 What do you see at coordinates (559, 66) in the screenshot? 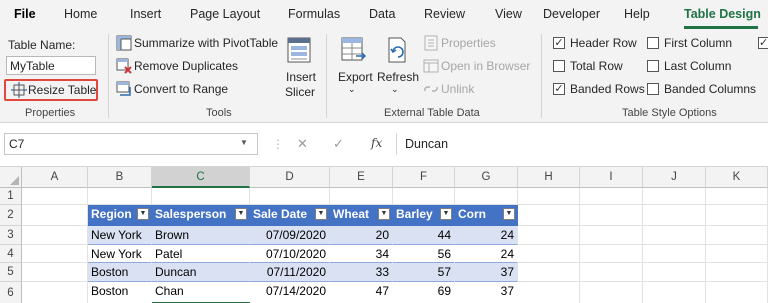
I see `total-row-checkbox` at bounding box center [559, 66].